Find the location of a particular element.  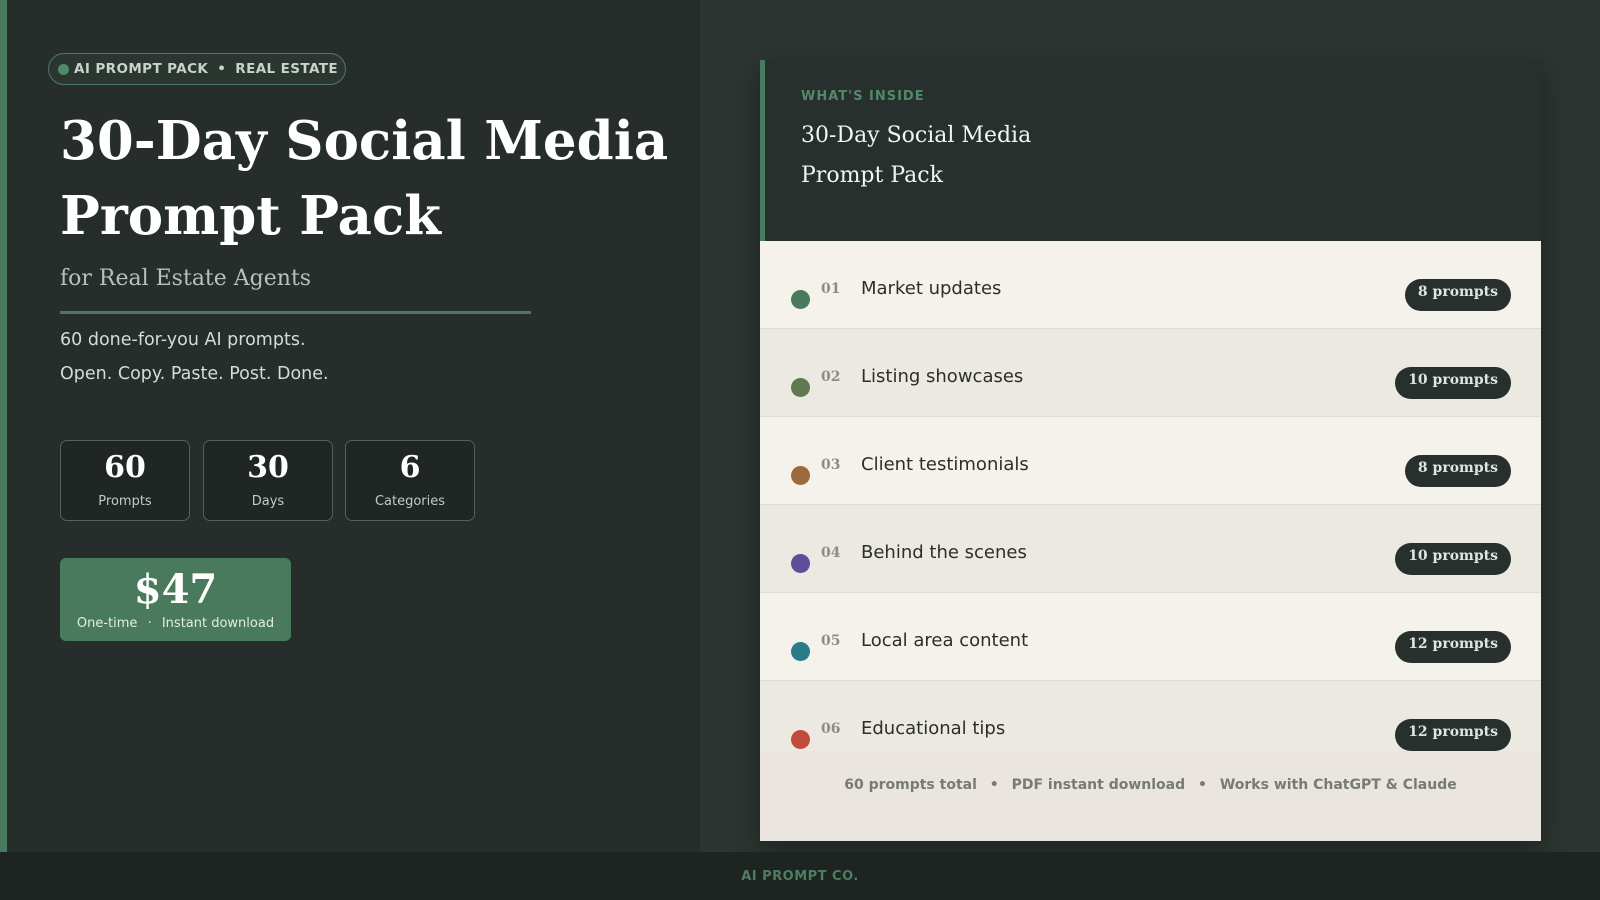

page-subtitle: for Real Estate Agents is located at coordinates (186, 278).